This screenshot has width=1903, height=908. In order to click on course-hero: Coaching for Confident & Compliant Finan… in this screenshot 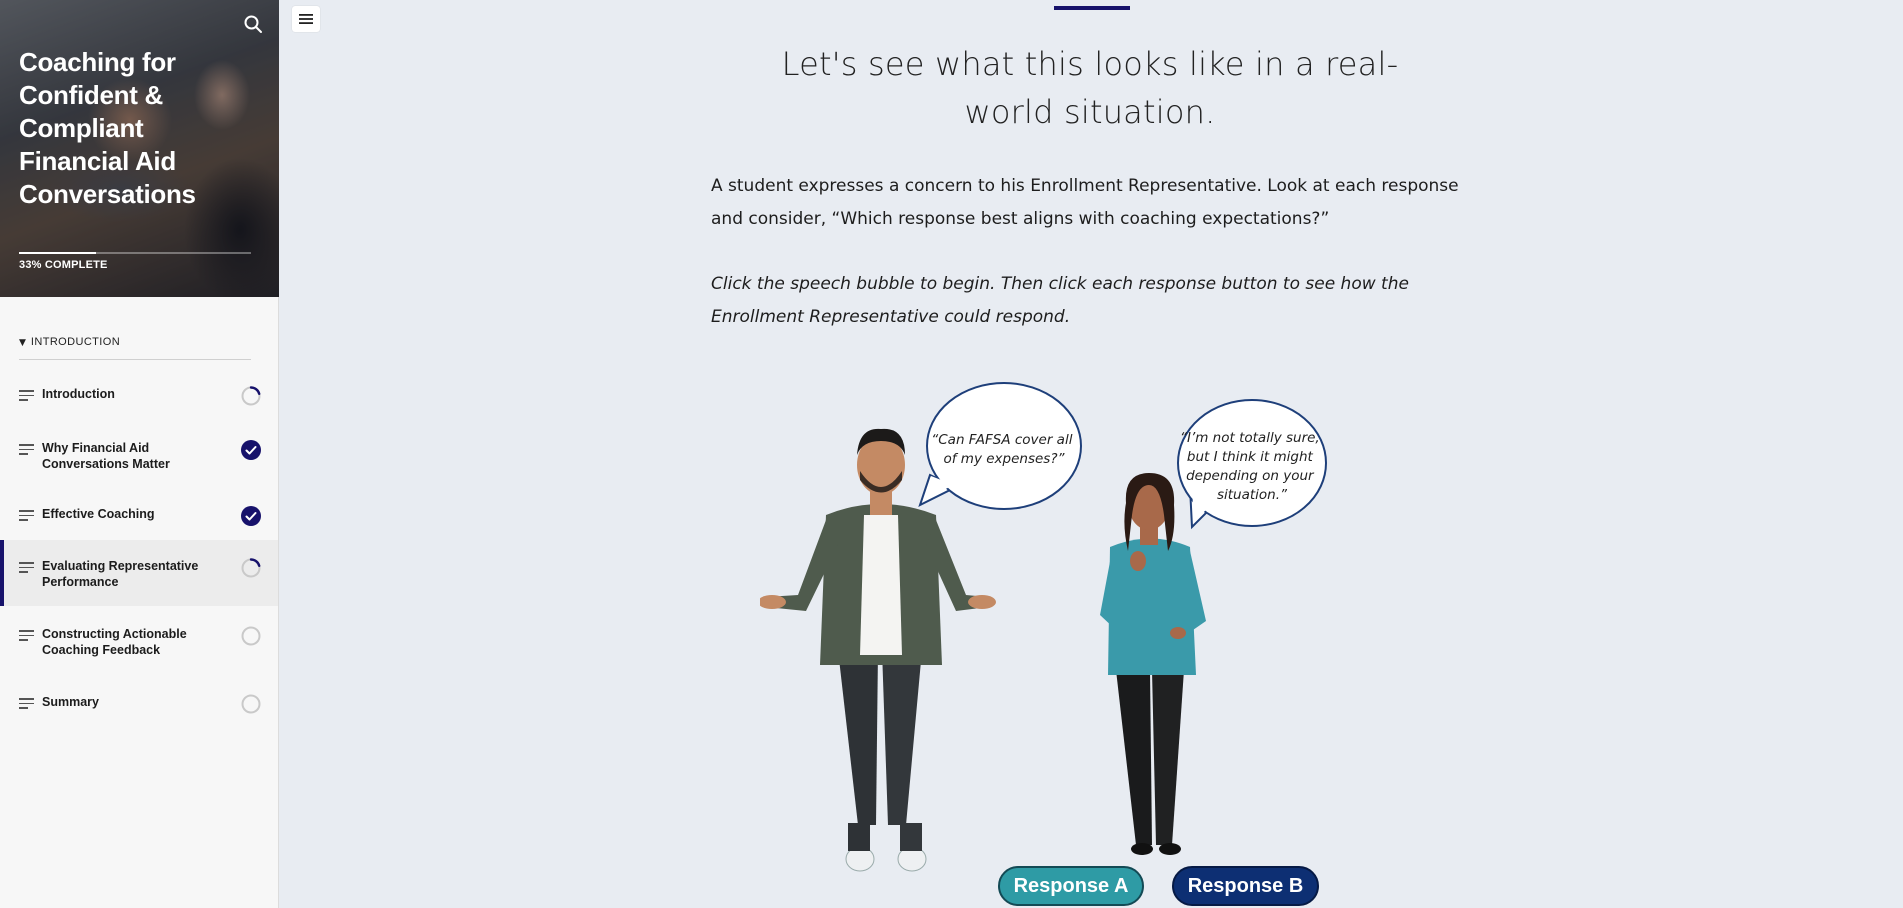, I will do `click(139, 148)`.